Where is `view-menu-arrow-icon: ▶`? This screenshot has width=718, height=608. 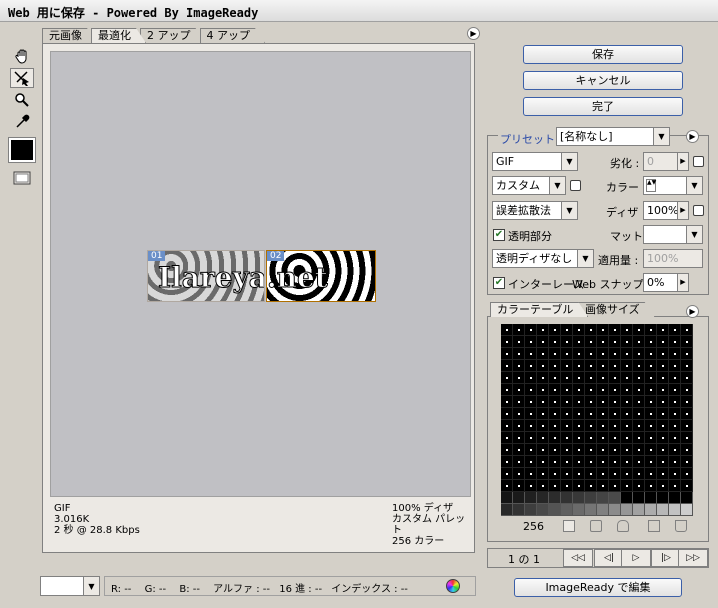
view-menu-arrow-icon: ▶ is located at coordinates (473, 33).